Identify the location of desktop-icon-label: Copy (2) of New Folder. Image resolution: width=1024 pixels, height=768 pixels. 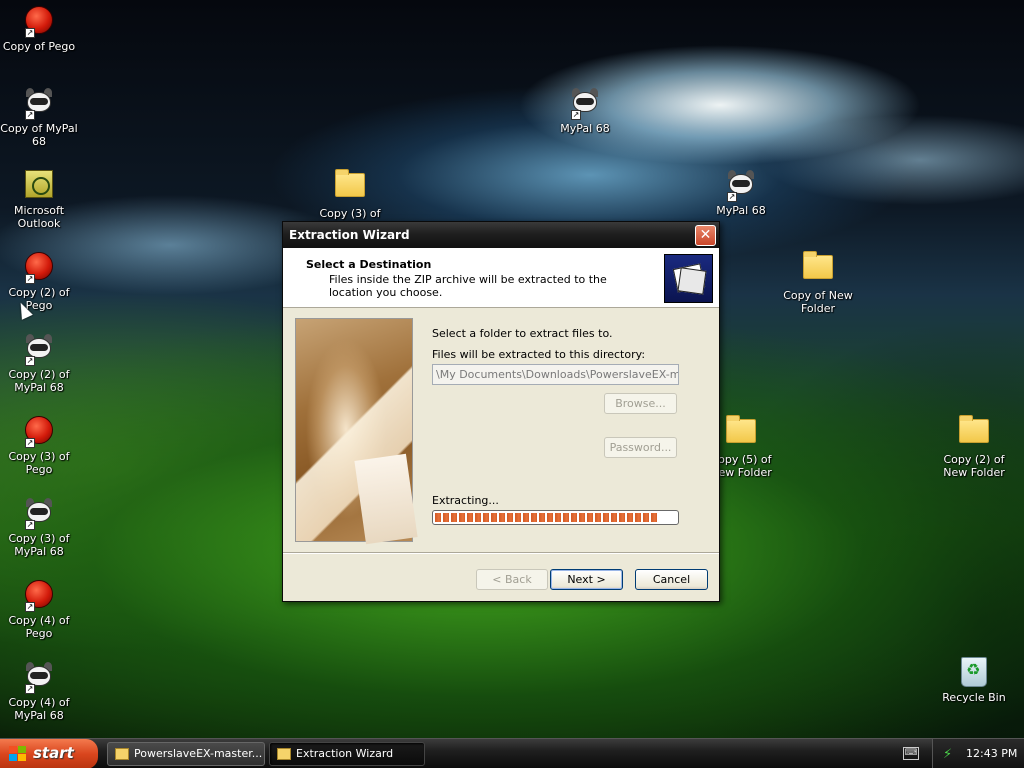
(974, 466).